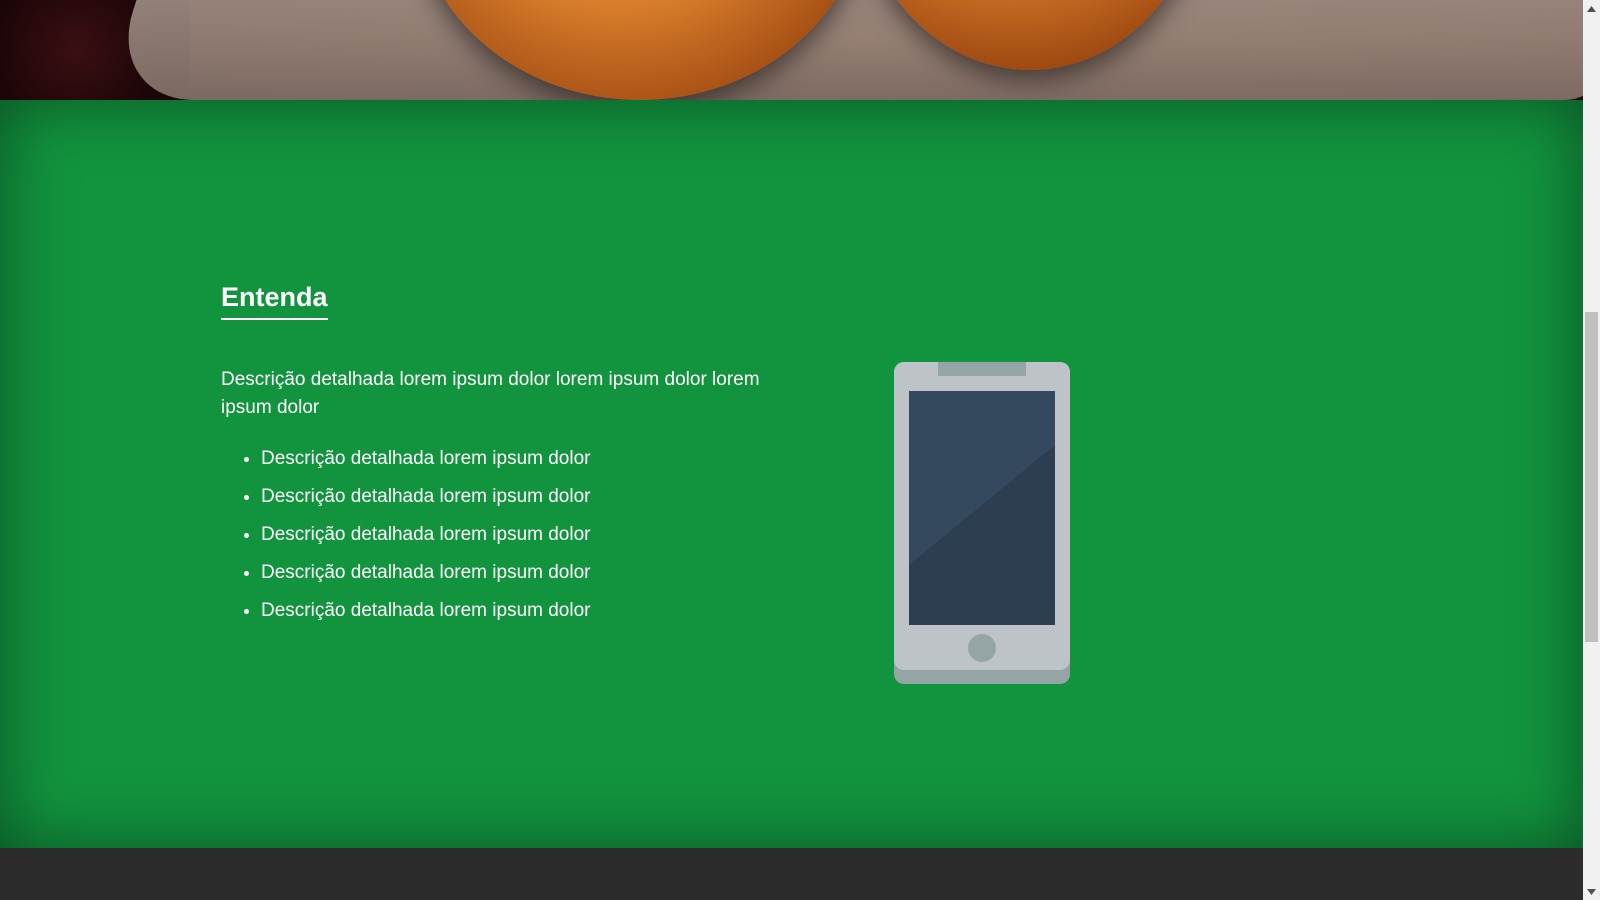 The width and height of the screenshot is (1600, 900). Describe the element at coordinates (1591, 8) in the screenshot. I see `arrow-up-icon` at that location.